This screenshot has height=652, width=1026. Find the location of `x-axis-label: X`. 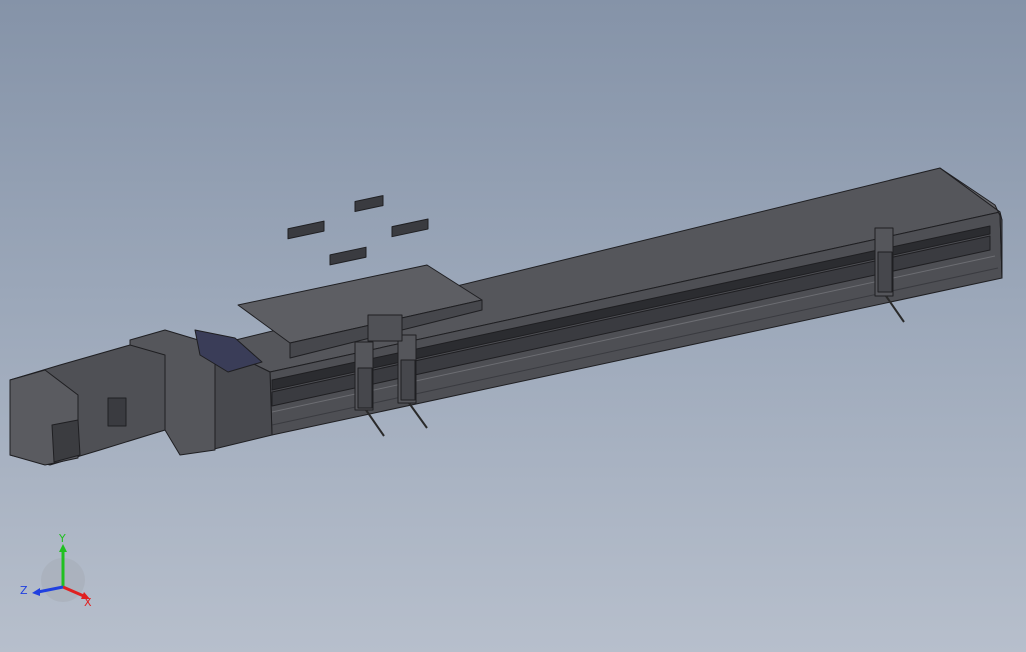

x-axis-label: X is located at coordinates (88, 602).